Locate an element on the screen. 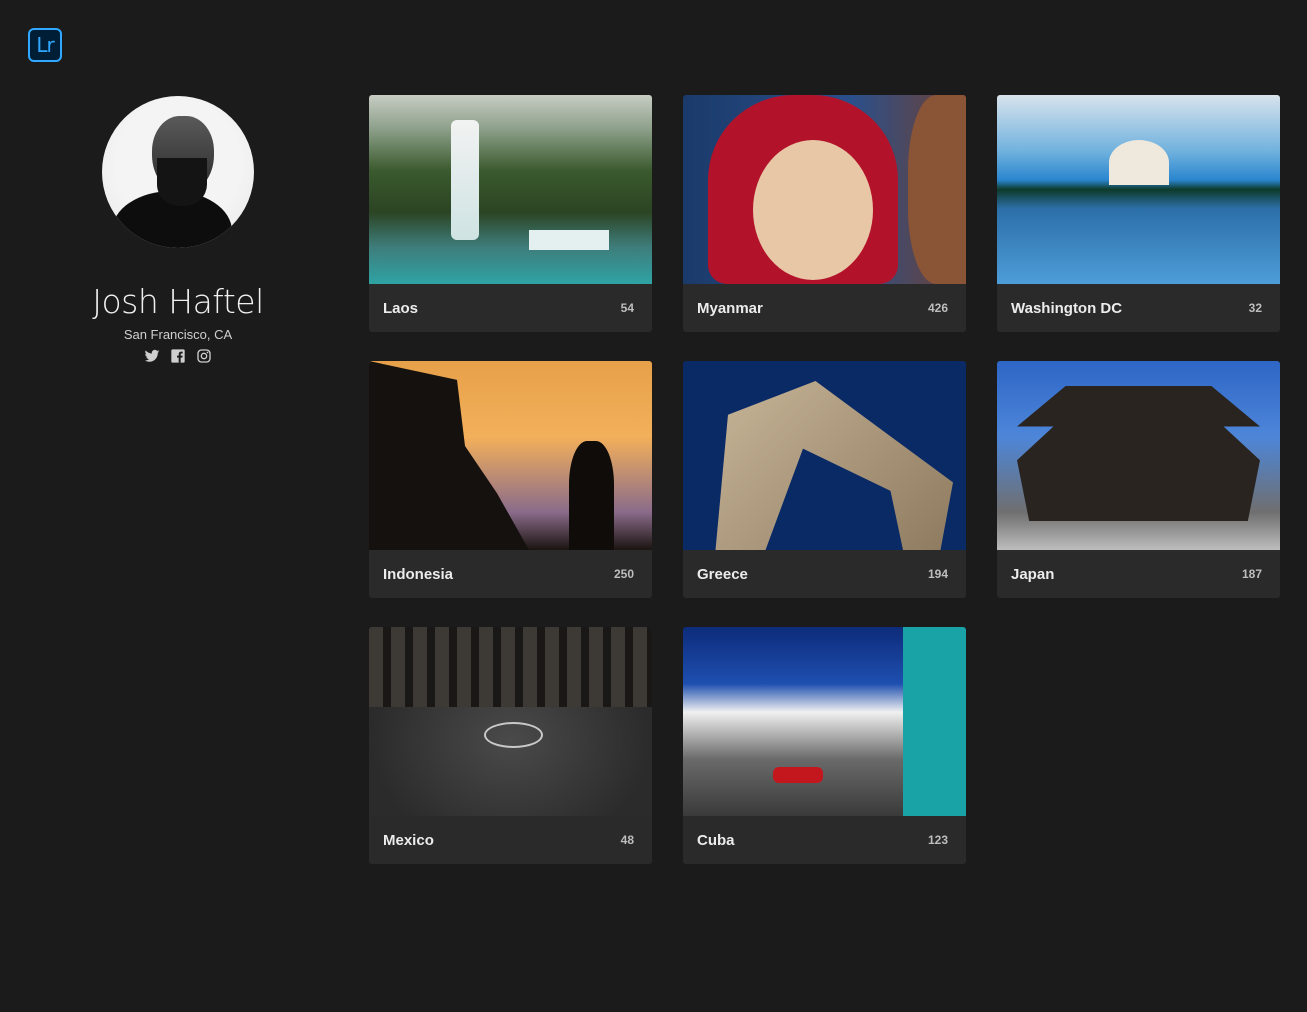 This screenshot has height=1012, width=1307. album-card-myanmar: Myanmar 426 is located at coordinates (824, 213).